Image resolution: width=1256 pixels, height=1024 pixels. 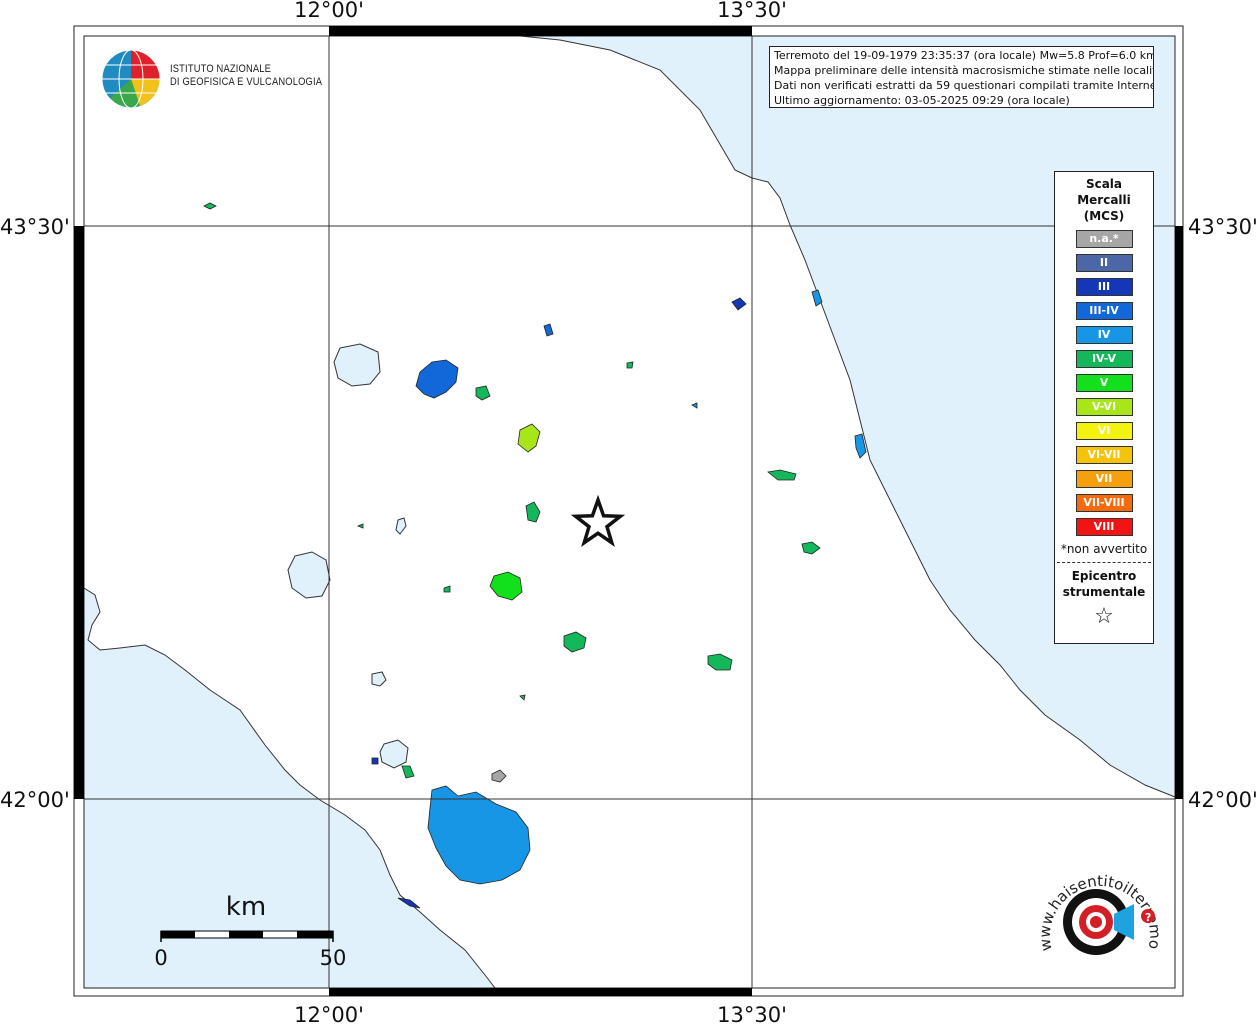 I want to click on lat-label-left-top: 43°30', so click(x=35, y=227).